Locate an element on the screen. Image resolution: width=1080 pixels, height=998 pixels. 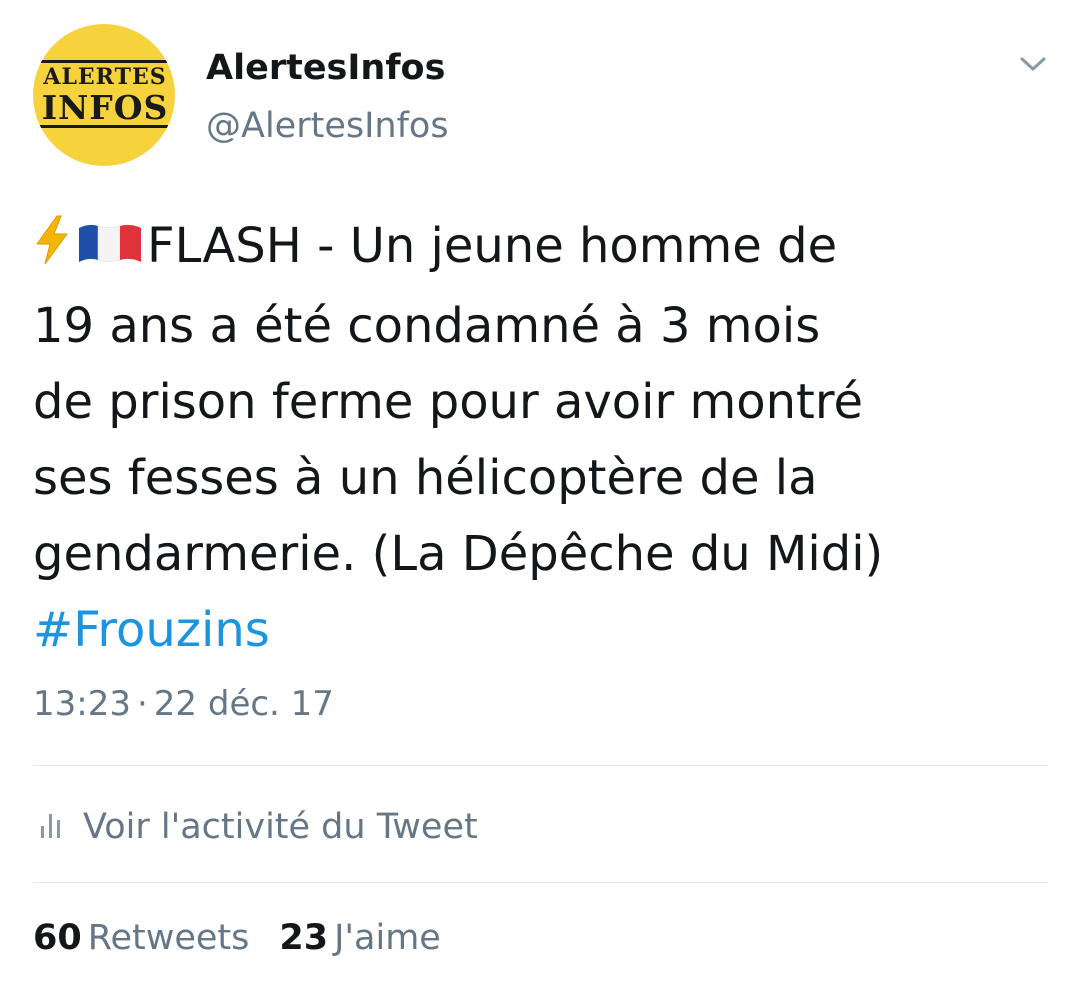
tweet-text-line-4: ses fesses à un hélicoptère de la is located at coordinates (425, 478).